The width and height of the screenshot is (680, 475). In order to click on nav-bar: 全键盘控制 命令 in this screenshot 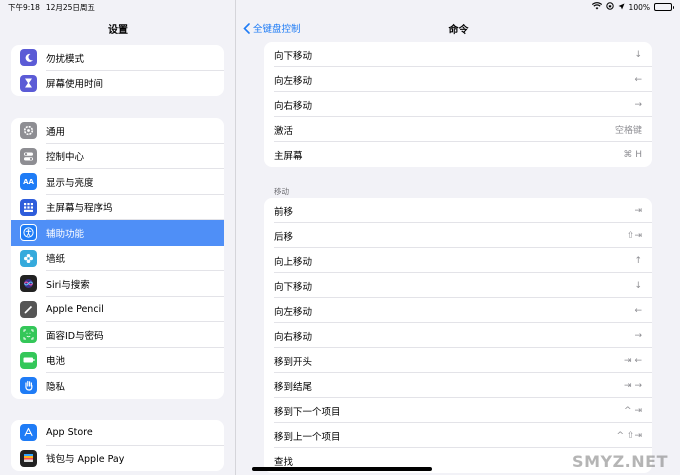, I will do `click(458, 28)`.